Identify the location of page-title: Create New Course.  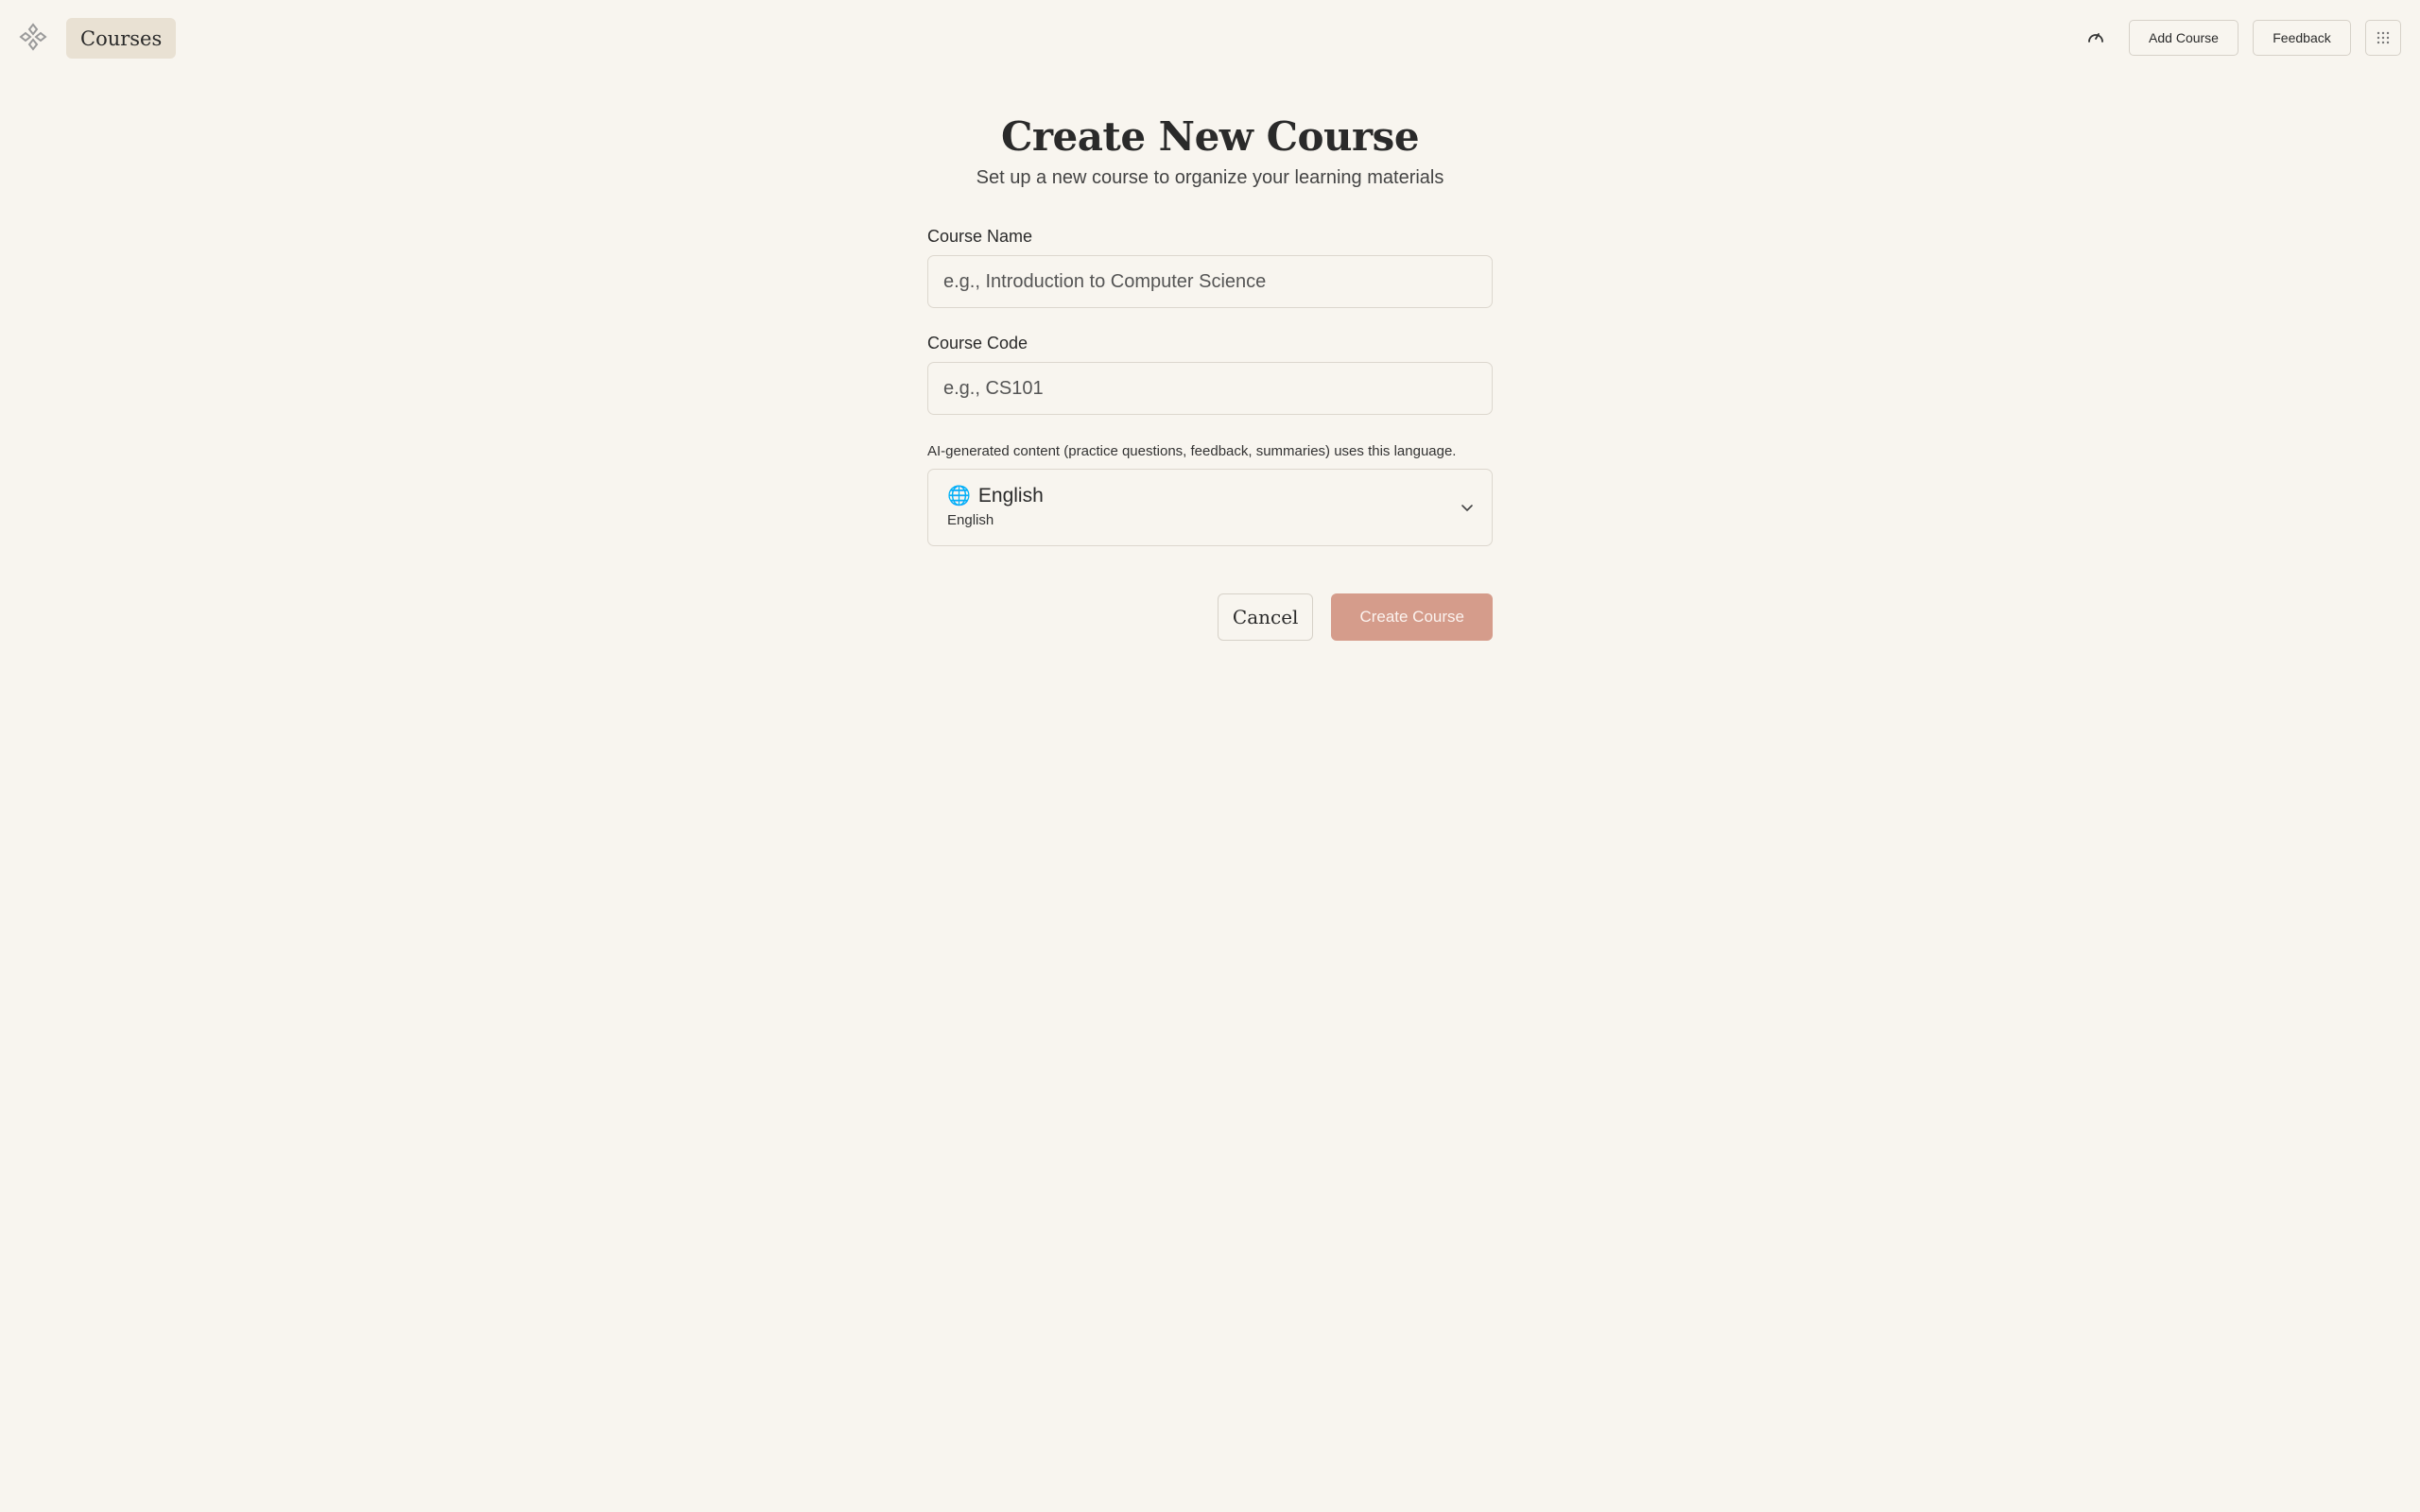
(1210, 136).